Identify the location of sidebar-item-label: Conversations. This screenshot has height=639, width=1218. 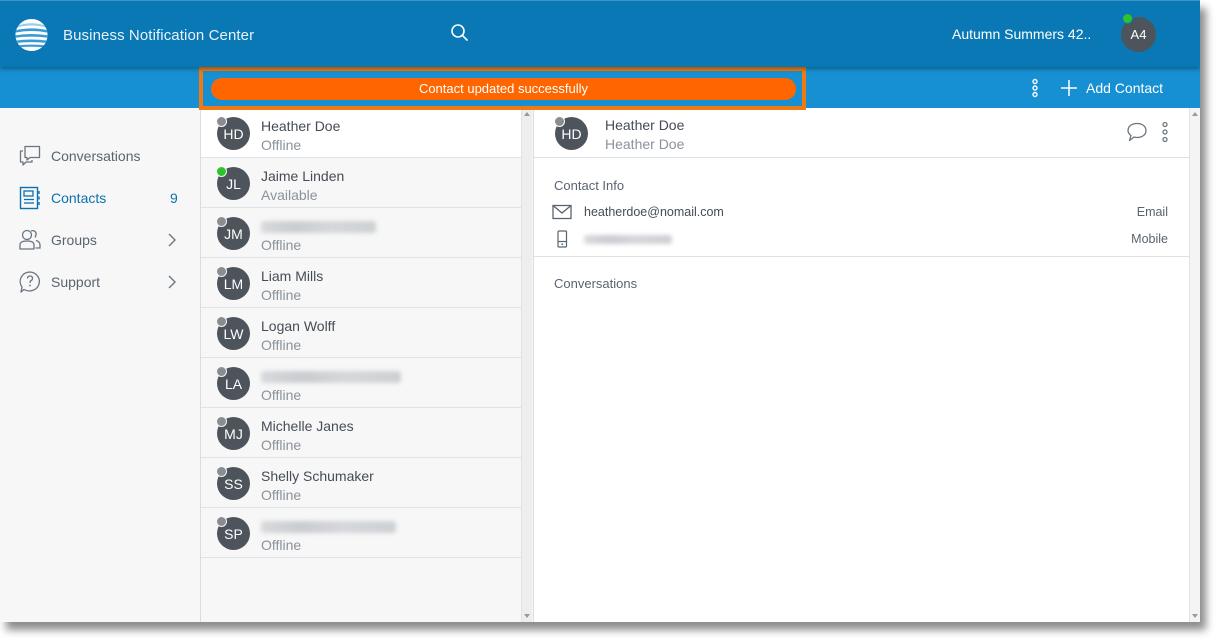
(96, 156).